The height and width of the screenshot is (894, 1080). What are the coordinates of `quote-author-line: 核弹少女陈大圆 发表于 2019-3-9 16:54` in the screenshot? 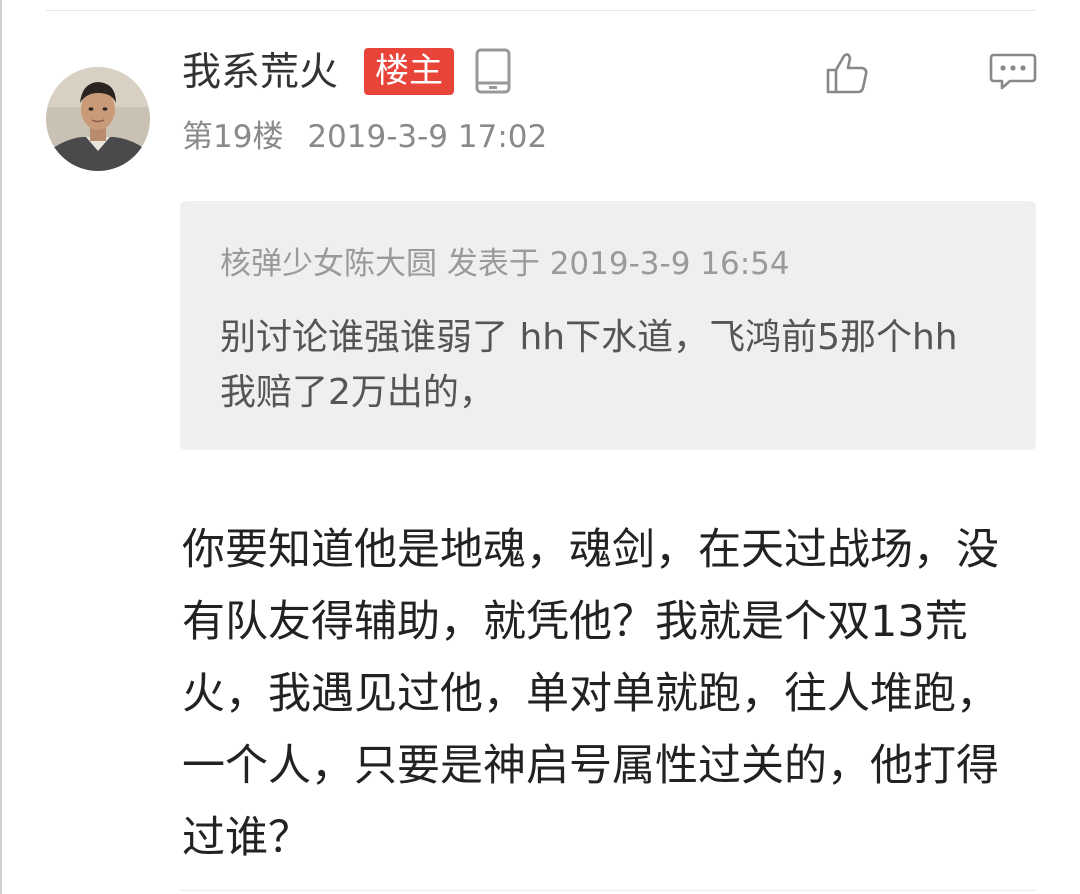 It's located at (505, 264).